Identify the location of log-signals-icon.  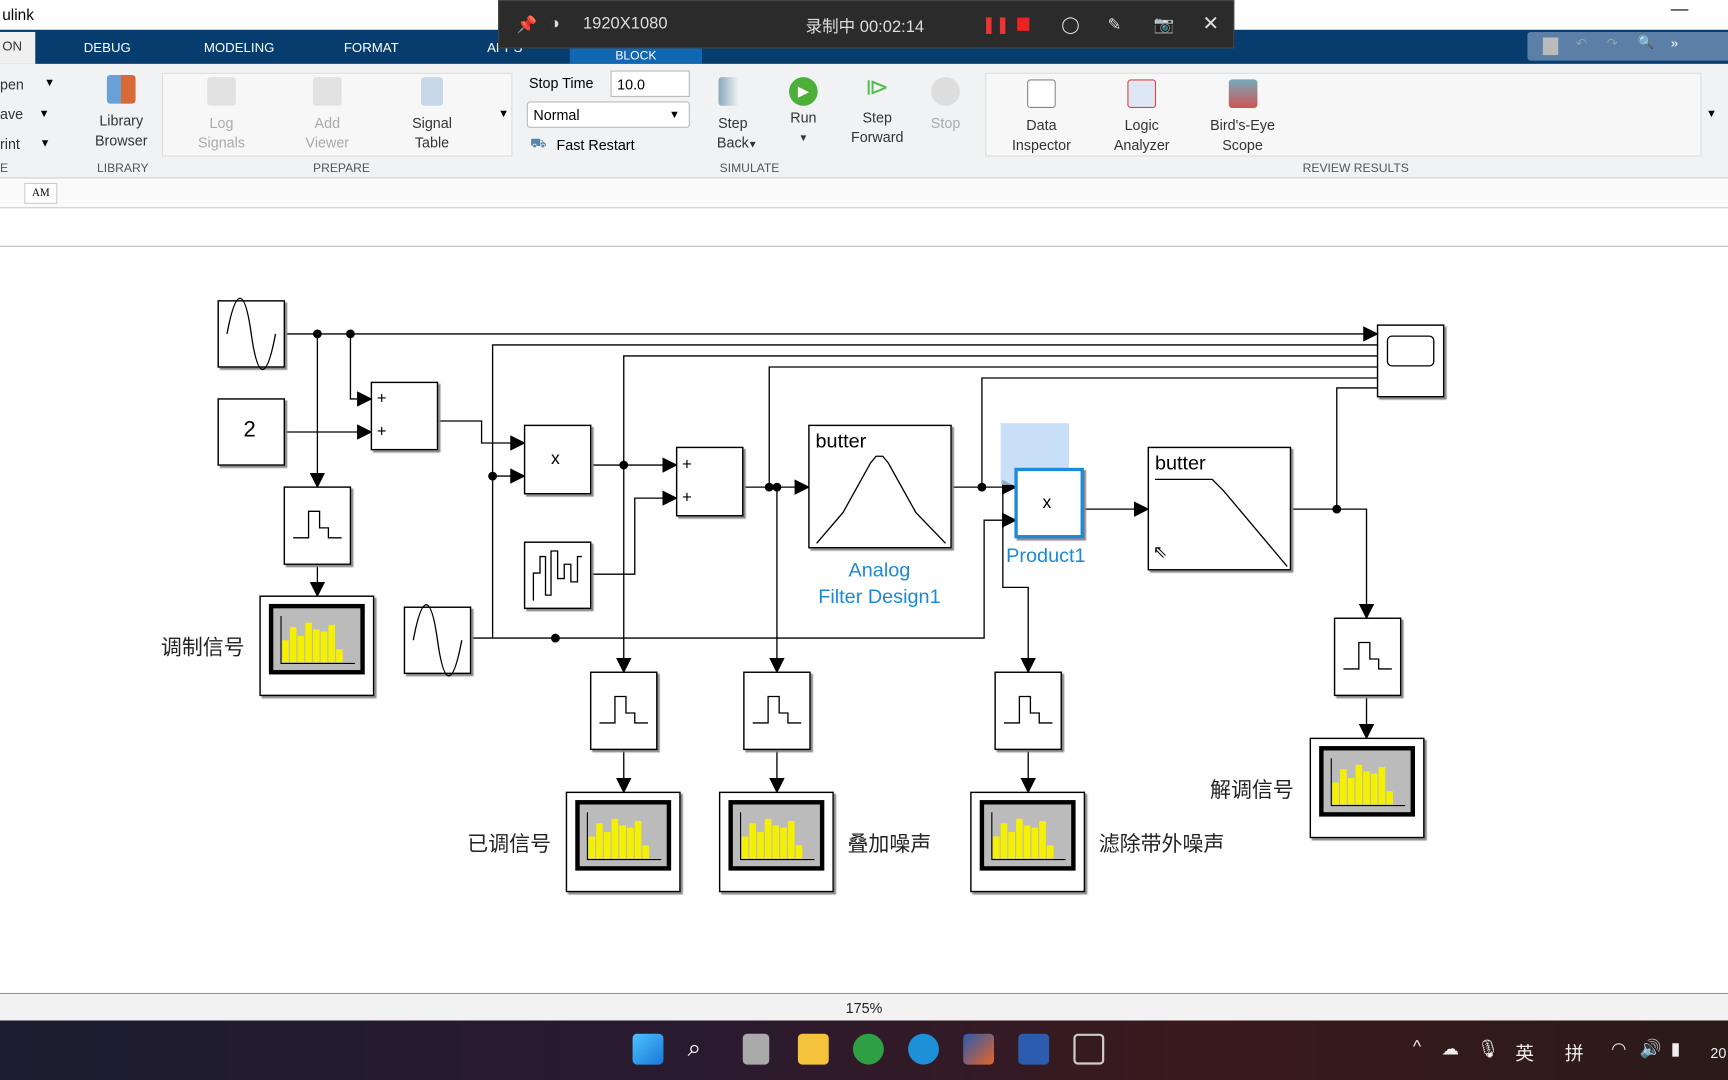
(221, 91).